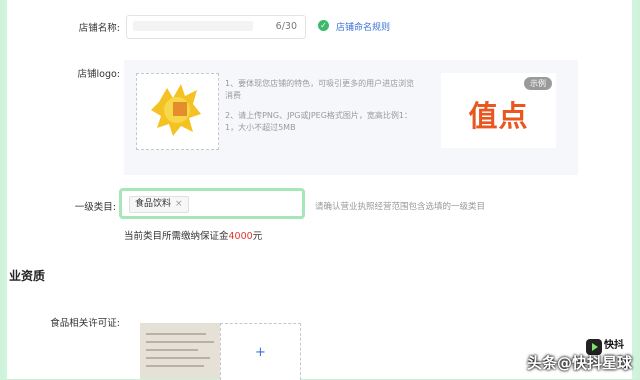 Image resolution: width=640 pixels, height=380 pixels. I want to click on deposit-suffix: 元, so click(257, 236).